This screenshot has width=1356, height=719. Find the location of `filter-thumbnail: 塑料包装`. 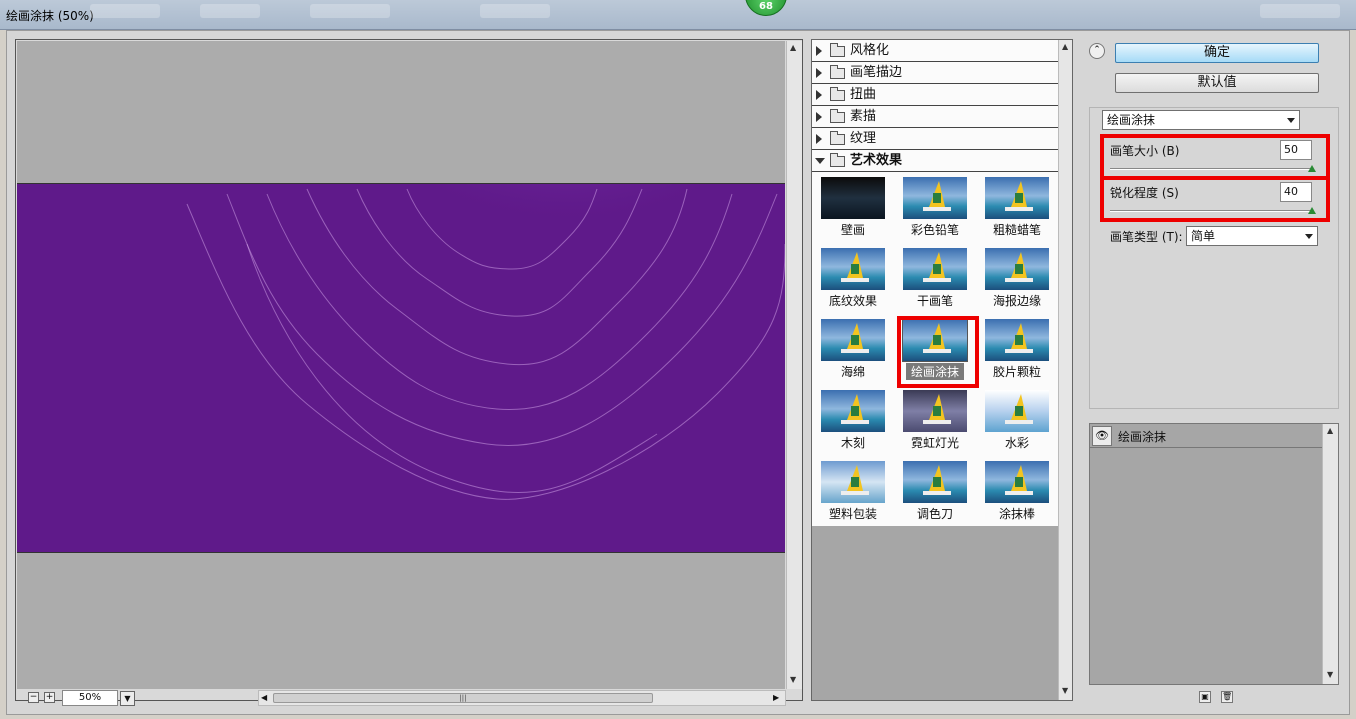

filter-thumbnail: 塑料包装 is located at coordinates (853, 493).